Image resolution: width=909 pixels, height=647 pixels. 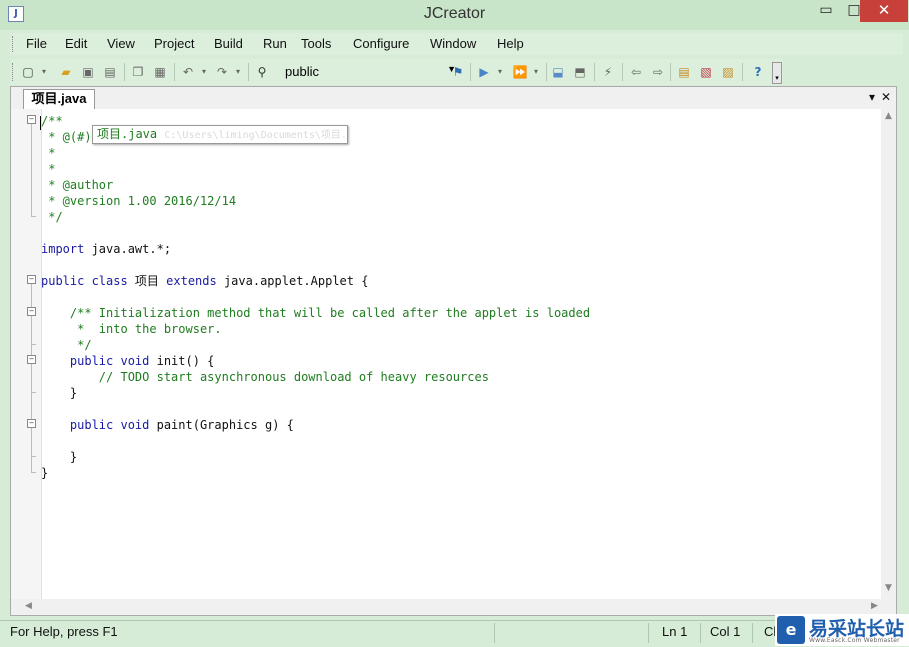 I want to click on code-token: init() {, so click(x=182, y=361).